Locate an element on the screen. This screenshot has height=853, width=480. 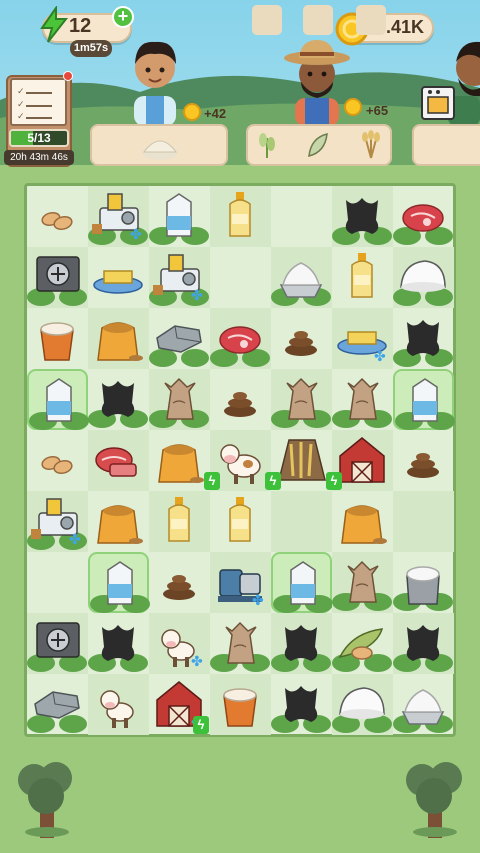
customer-1-avatar is located at coordinates (155, 80).